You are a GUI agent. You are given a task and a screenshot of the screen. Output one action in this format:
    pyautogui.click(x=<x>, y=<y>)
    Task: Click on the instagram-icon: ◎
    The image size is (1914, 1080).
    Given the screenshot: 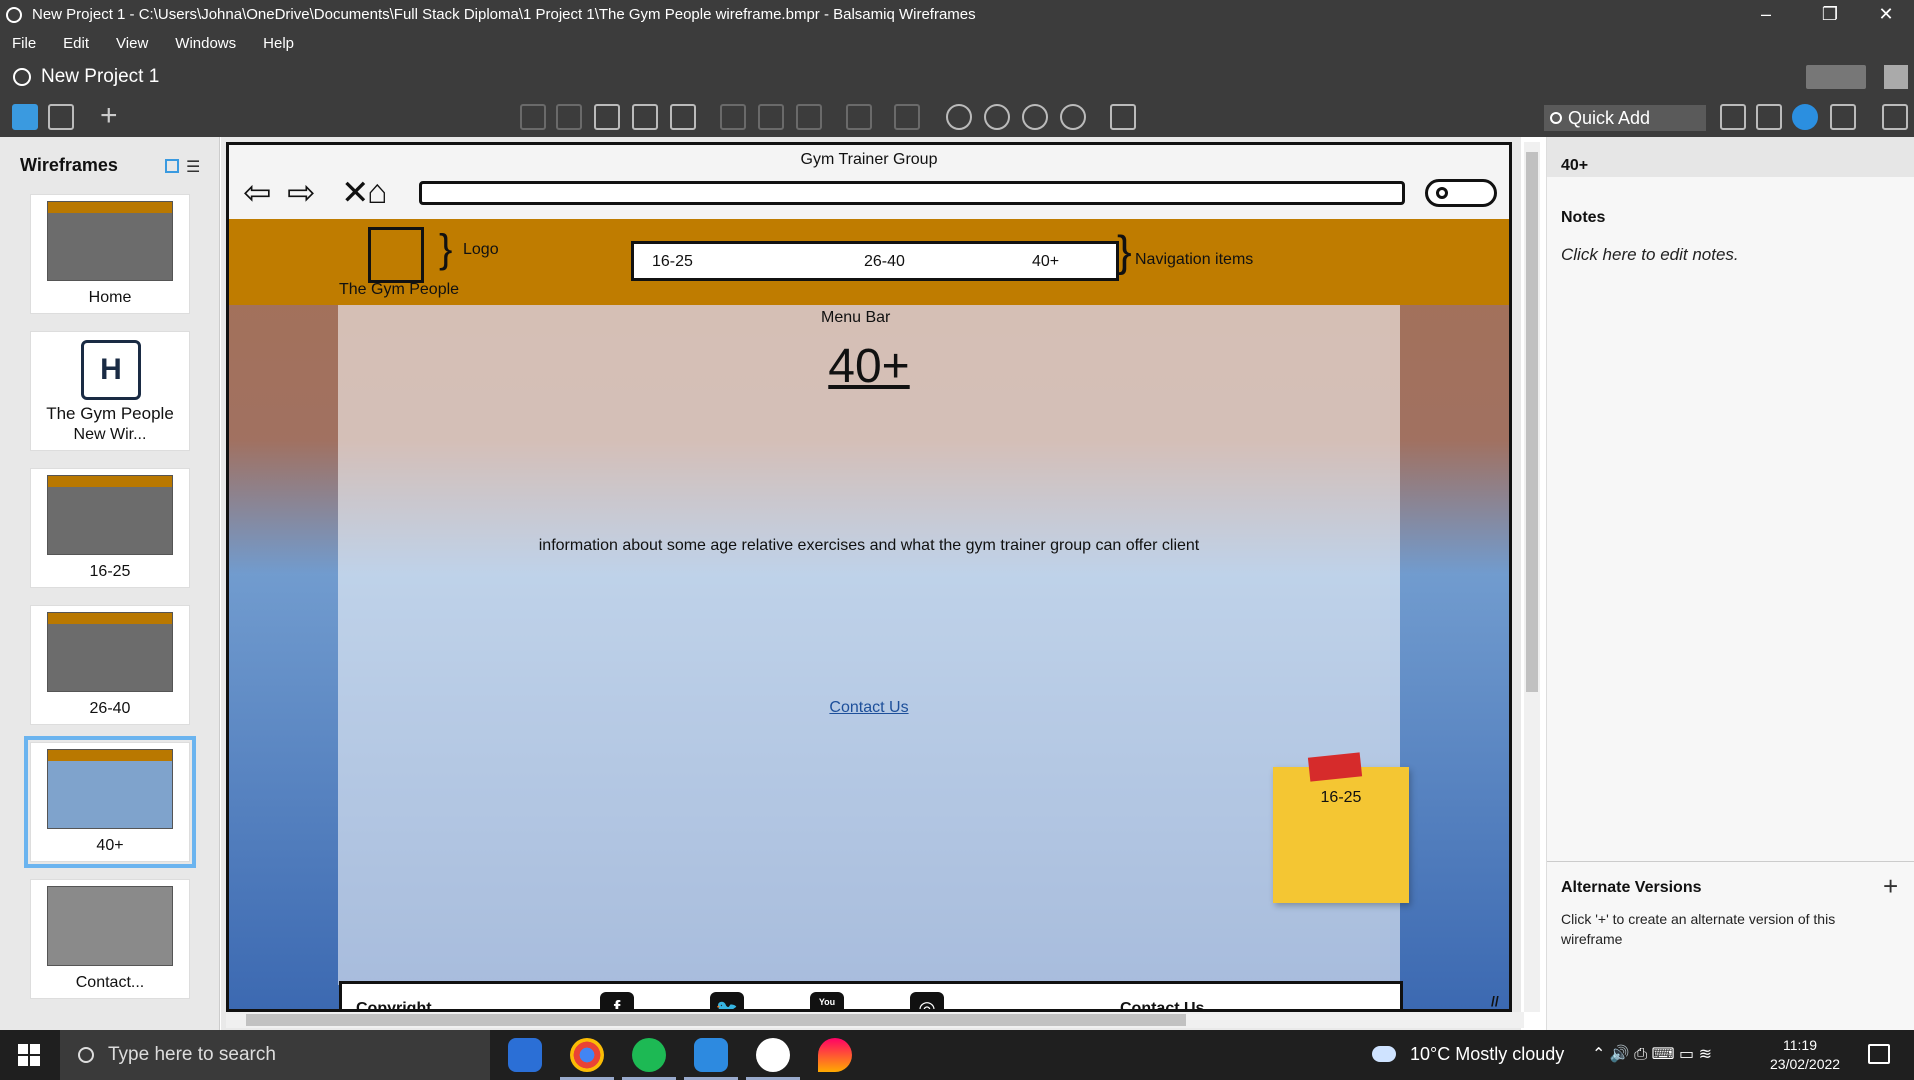 What is the action you would take?
    pyautogui.click(x=927, y=1000)
    